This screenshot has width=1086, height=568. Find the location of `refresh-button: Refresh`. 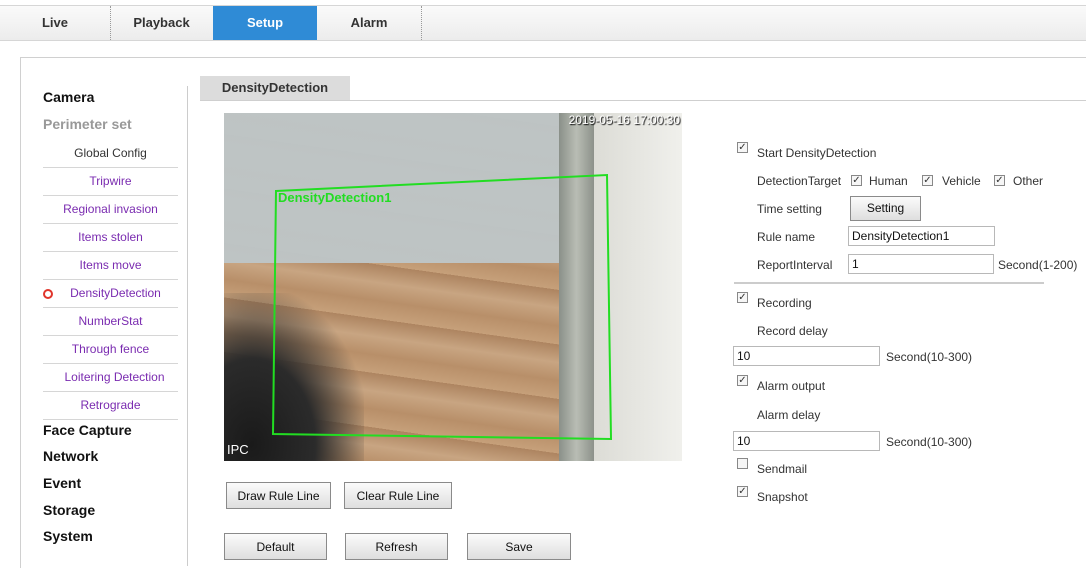

refresh-button: Refresh is located at coordinates (396, 546).